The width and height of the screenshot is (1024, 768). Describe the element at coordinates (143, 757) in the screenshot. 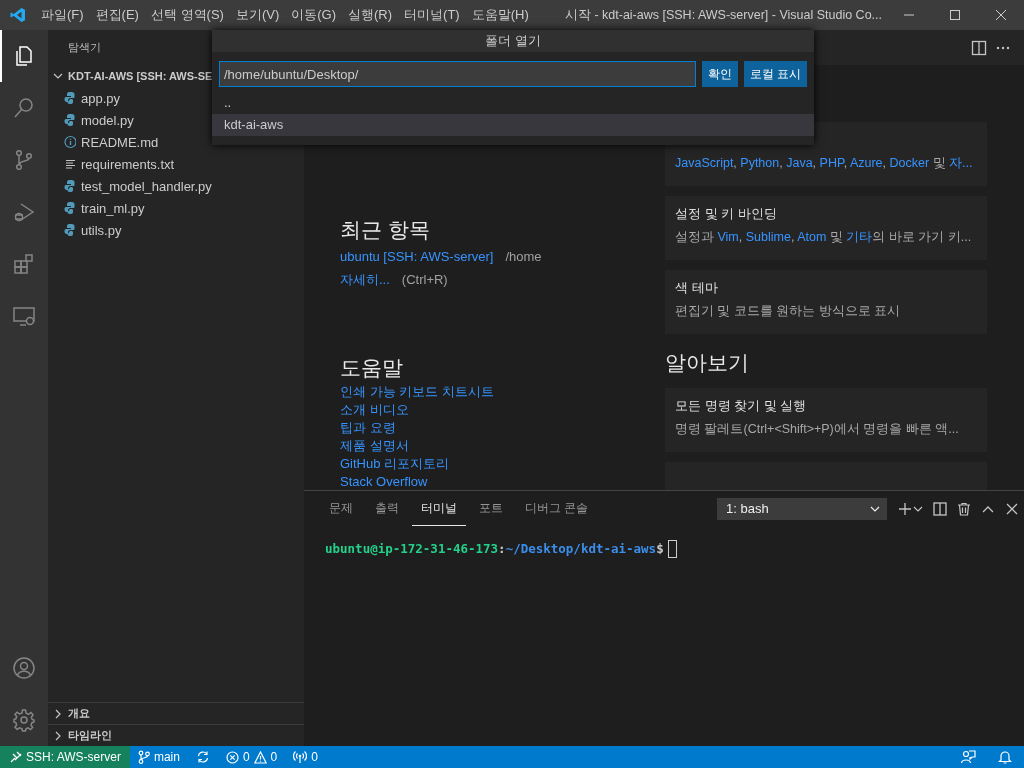

I see `branch-icon` at that location.